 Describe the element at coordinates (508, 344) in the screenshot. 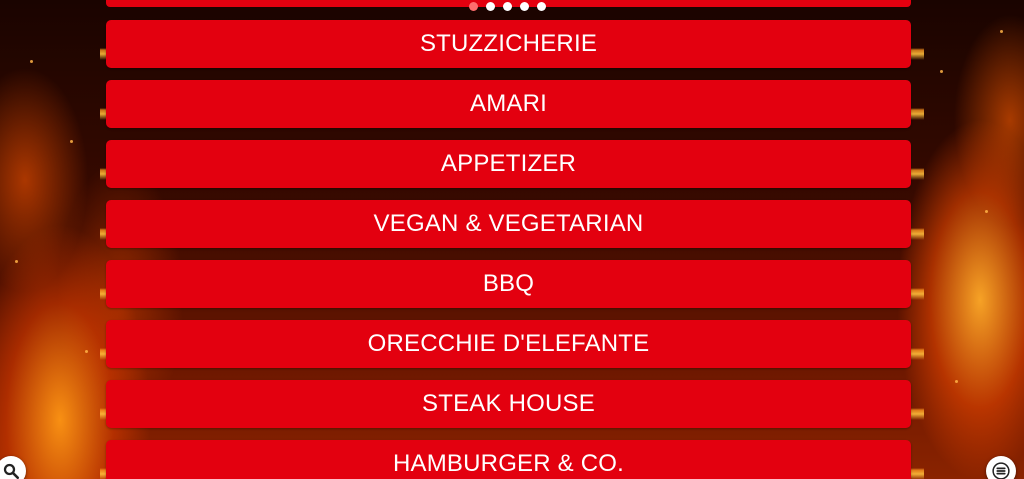

I see `menu-item-orecchie-elefante: ORECCHIE D'ELEFANTE` at that location.